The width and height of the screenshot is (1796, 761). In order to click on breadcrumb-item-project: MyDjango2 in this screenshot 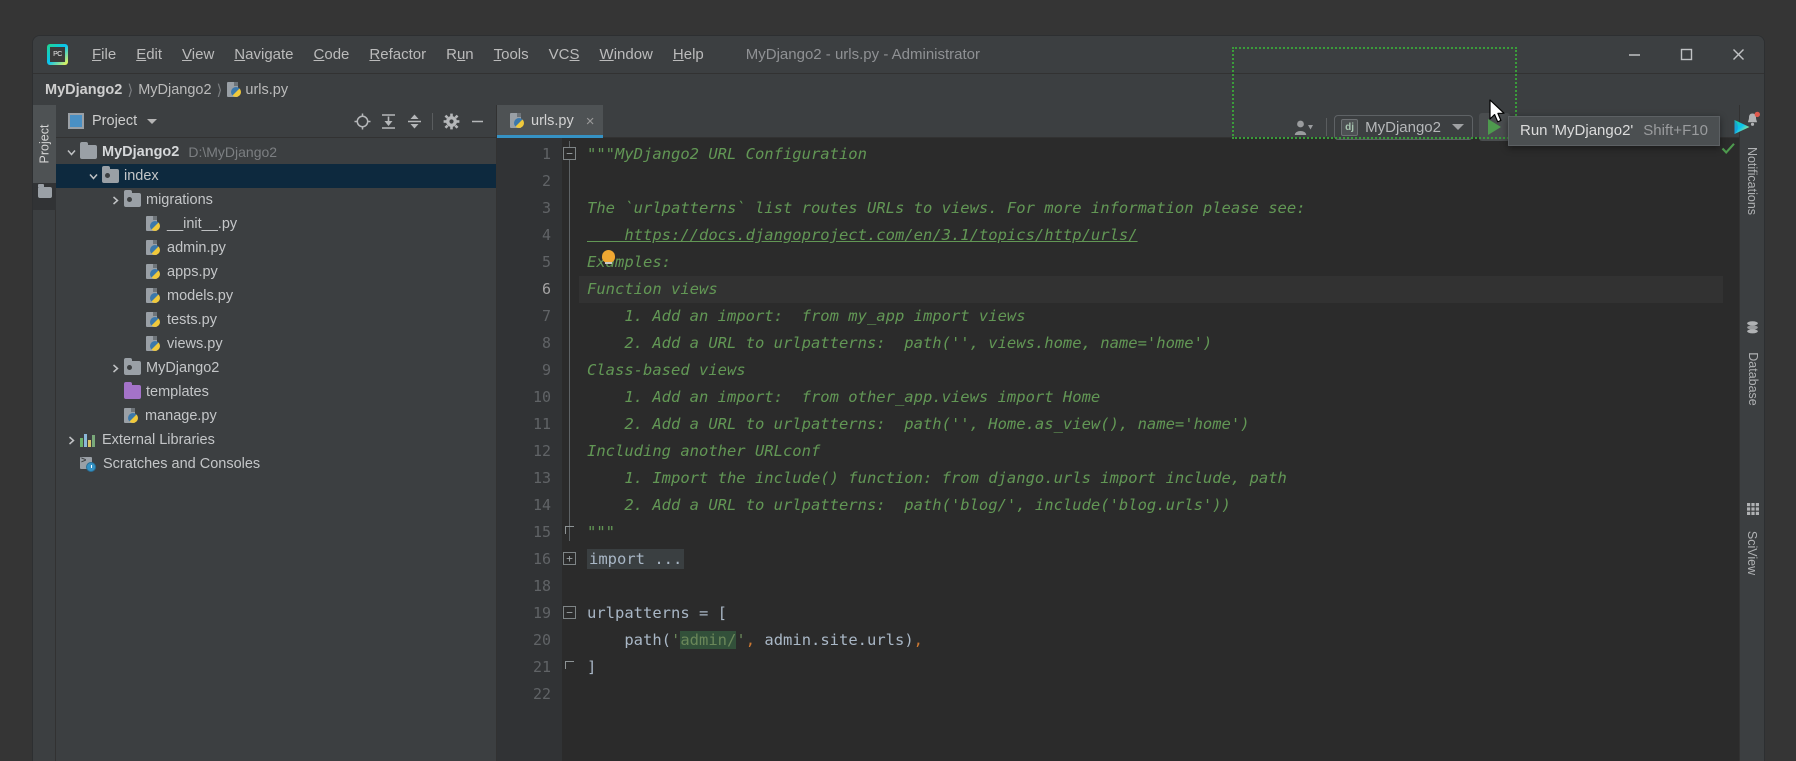, I will do `click(83, 90)`.